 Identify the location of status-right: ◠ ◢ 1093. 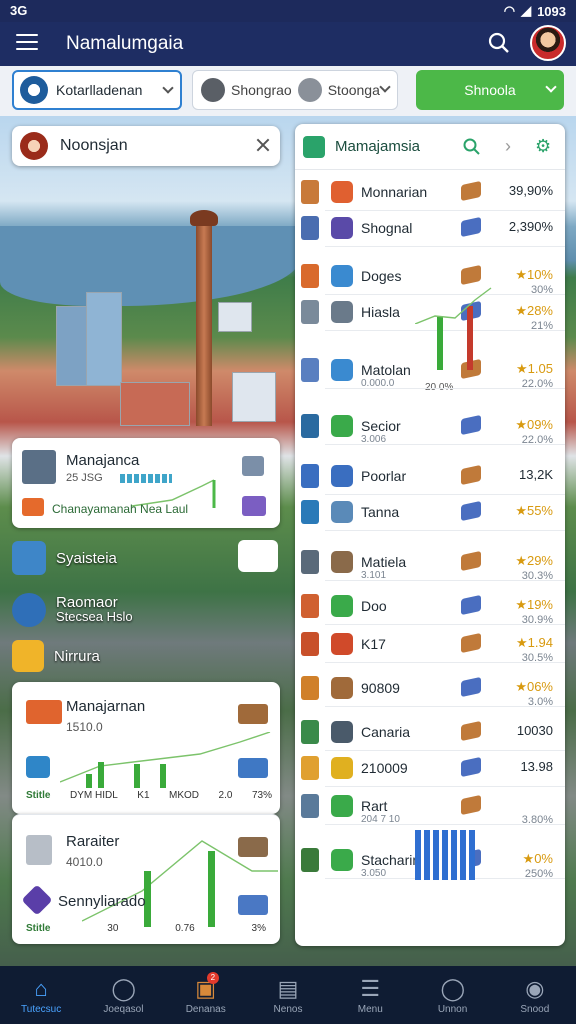
(535, 11).